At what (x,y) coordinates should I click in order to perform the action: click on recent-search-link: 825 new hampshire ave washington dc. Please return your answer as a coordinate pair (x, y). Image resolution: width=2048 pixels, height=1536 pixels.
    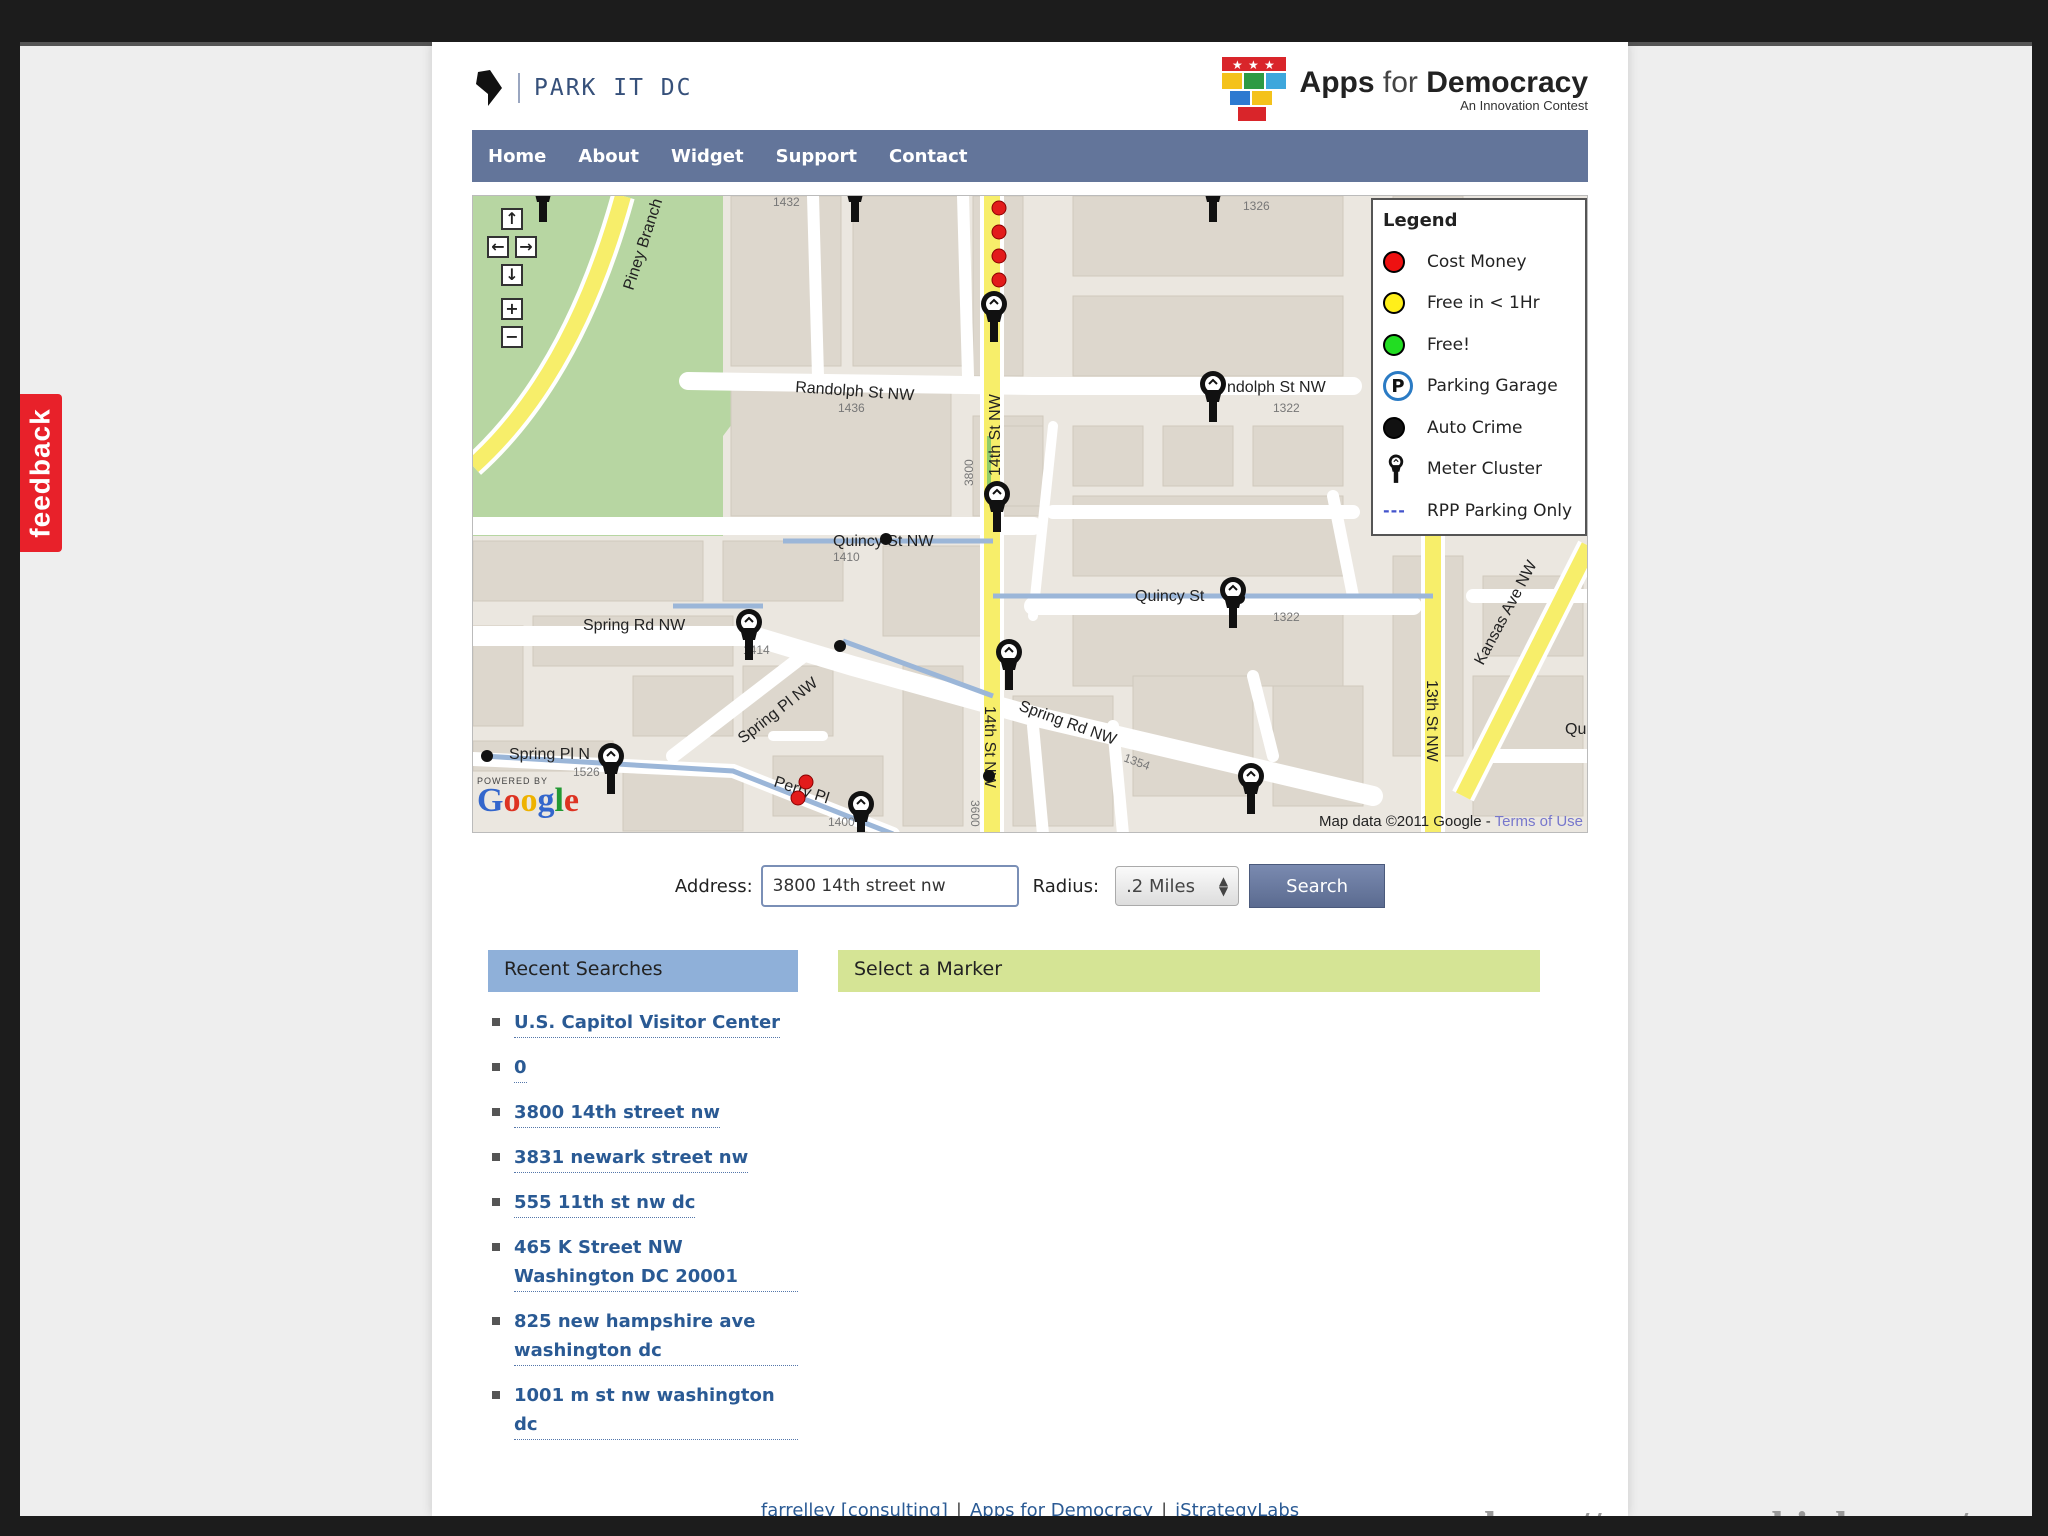
    Looking at the image, I should click on (656, 1336).